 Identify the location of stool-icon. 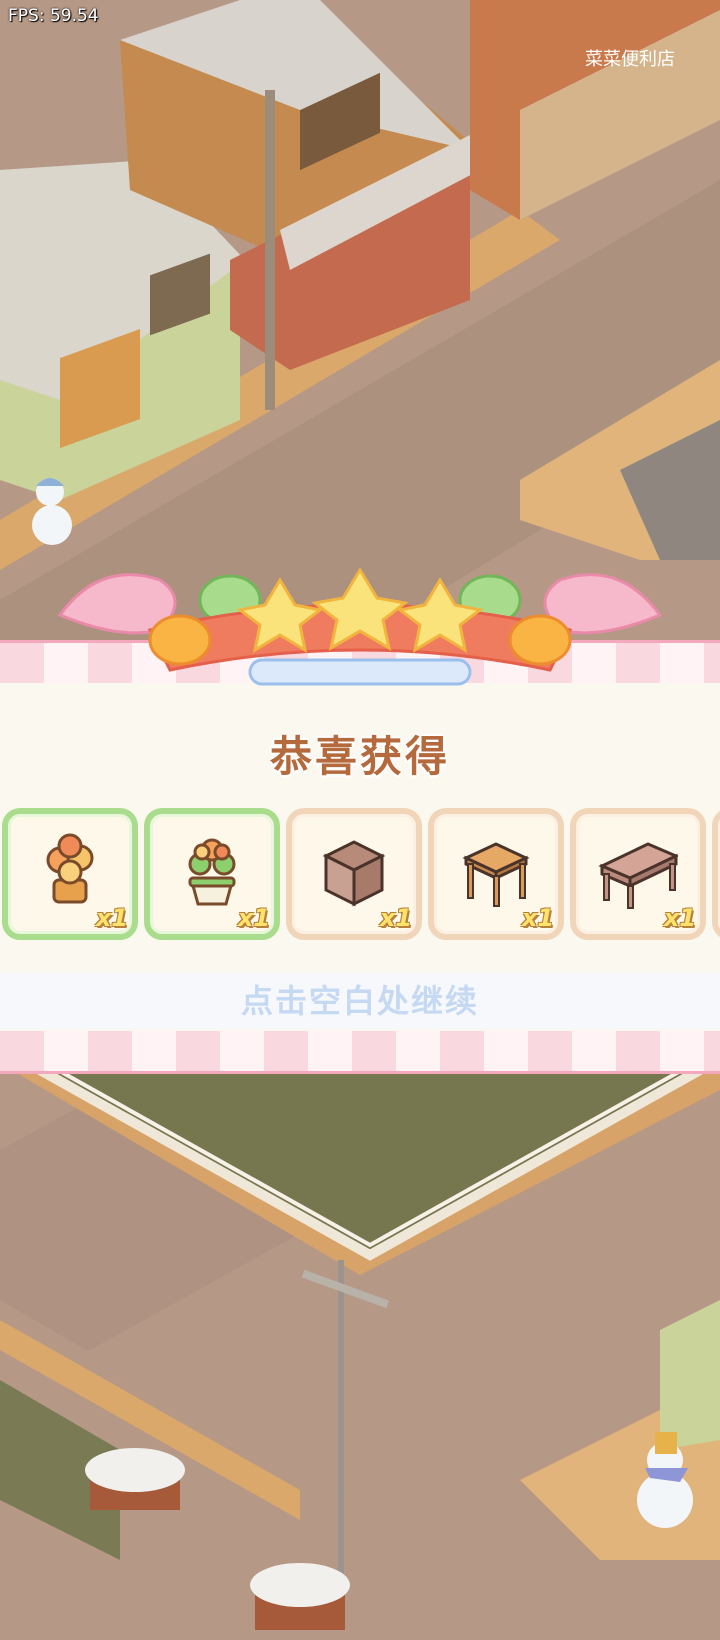
(496, 874).